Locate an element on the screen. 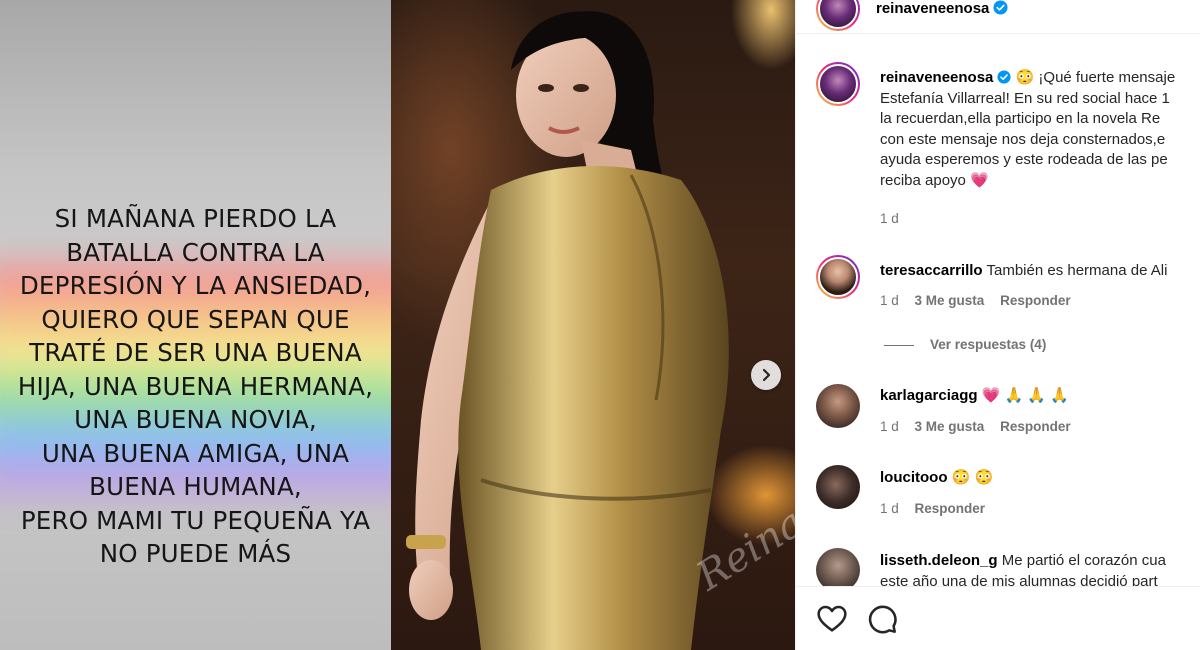  comment-meta: 1 d Responder is located at coordinates (938, 508).